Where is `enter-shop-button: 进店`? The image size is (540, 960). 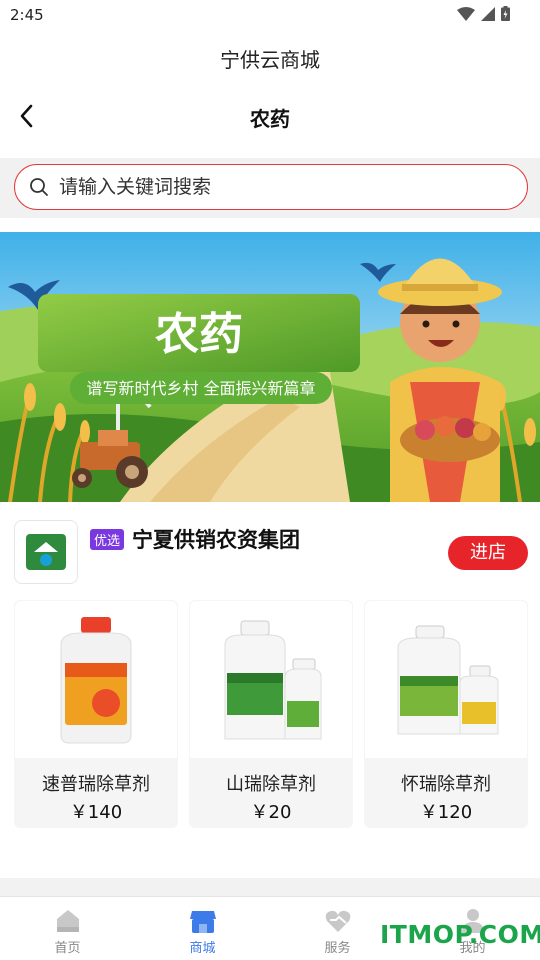 enter-shop-button: 进店 is located at coordinates (488, 553).